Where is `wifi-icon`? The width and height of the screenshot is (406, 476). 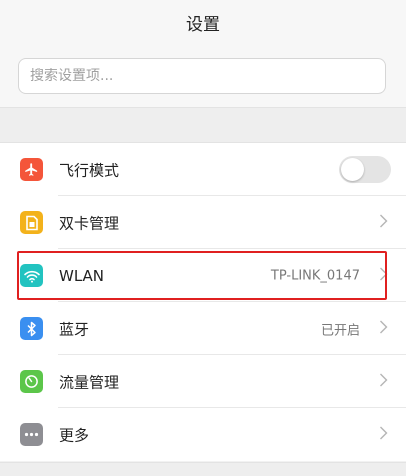
wifi-icon is located at coordinates (31, 275).